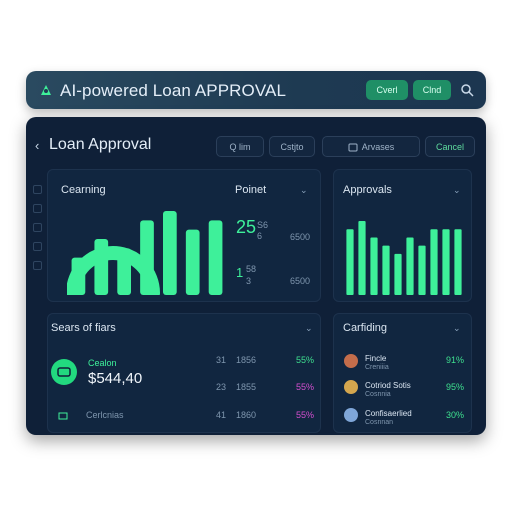  What do you see at coordinates (246, 387) in the screenshot?
I see `row2-b: 1855` at bounding box center [246, 387].